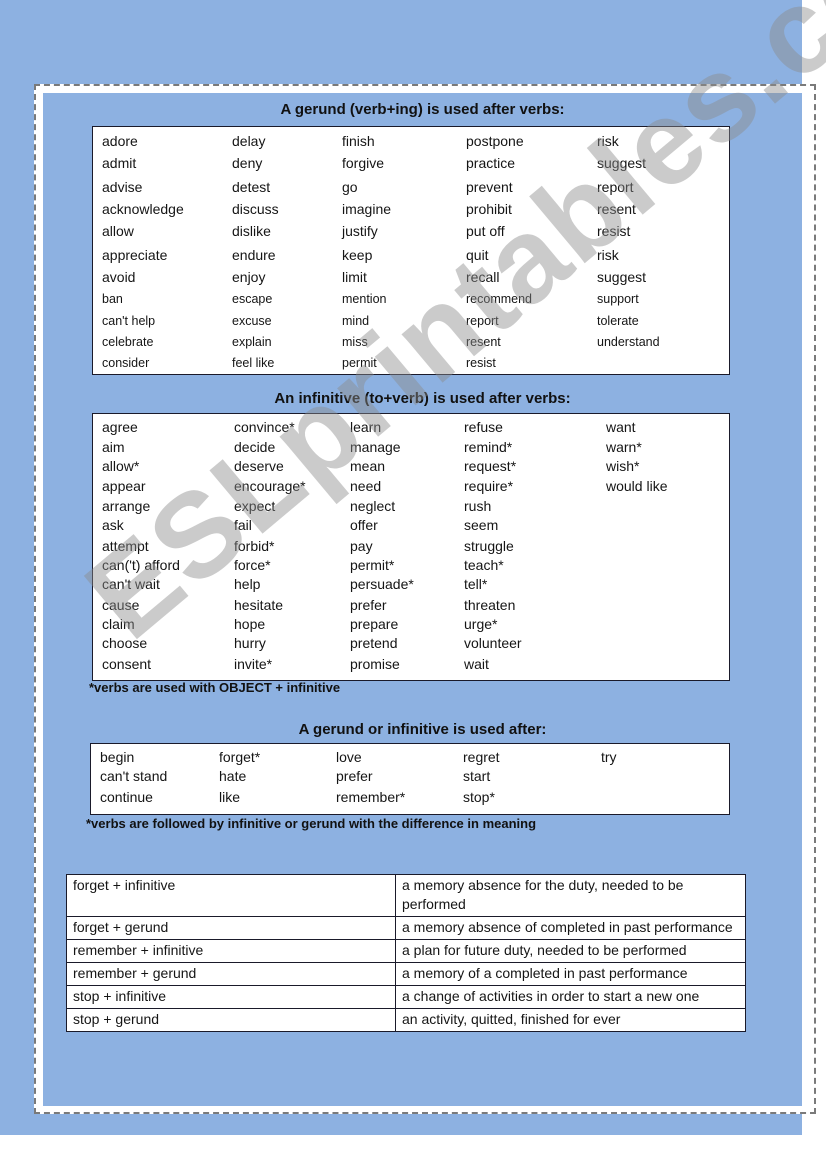 Image resolution: width=826 pixels, height=1169 pixels. What do you see at coordinates (120, 141) in the screenshot?
I see `verb-item: adore` at bounding box center [120, 141].